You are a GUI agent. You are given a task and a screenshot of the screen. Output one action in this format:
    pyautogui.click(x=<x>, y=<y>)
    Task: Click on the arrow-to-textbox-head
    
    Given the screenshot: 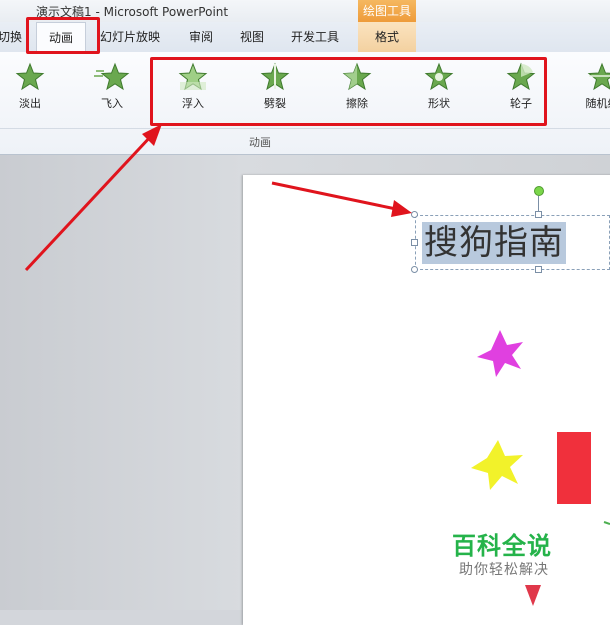 What is the action you would take?
    pyautogui.click(x=401, y=208)
    